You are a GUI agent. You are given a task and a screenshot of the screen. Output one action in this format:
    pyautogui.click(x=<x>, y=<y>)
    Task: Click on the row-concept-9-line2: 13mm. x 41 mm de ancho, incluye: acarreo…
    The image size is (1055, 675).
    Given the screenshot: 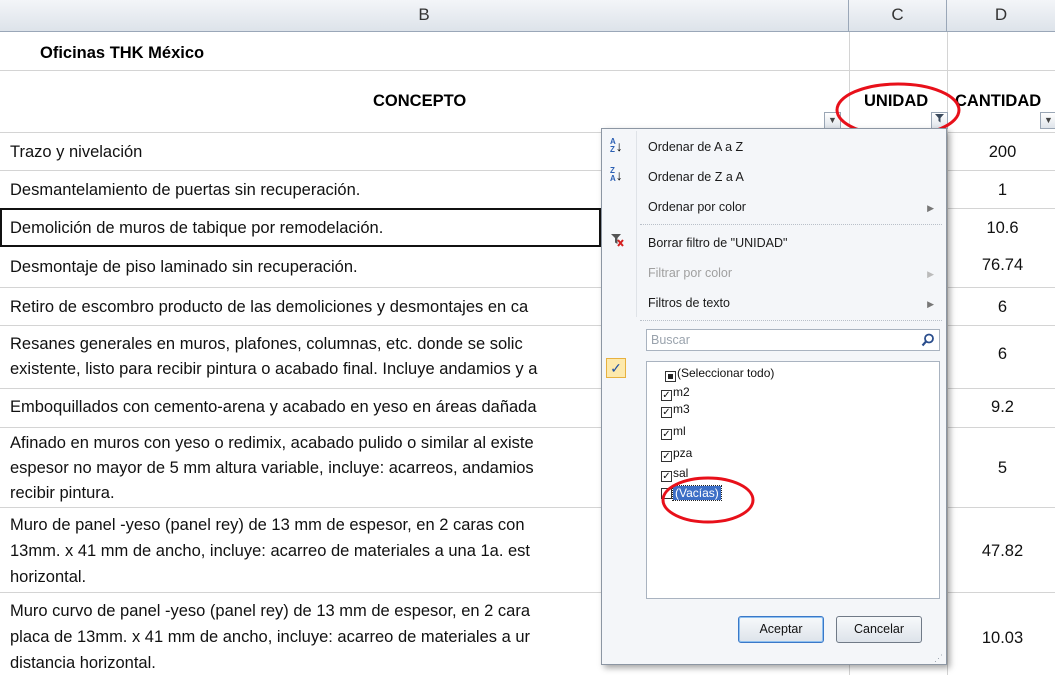 What is the action you would take?
    pyautogui.click(x=310, y=551)
    